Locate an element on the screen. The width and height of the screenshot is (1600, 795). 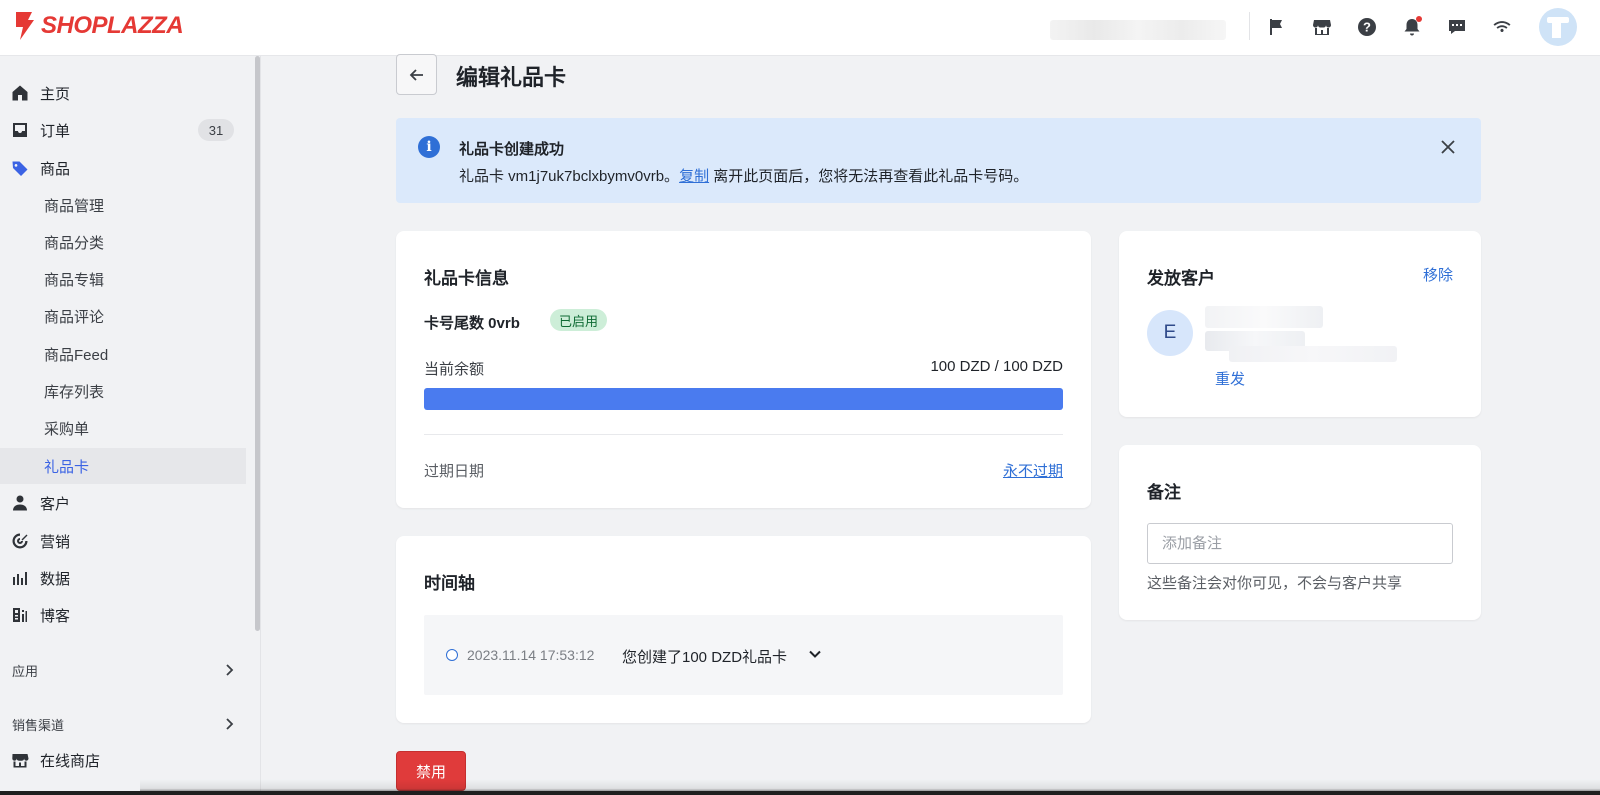
chevron-down-icon is located at coordinates (815, 654).